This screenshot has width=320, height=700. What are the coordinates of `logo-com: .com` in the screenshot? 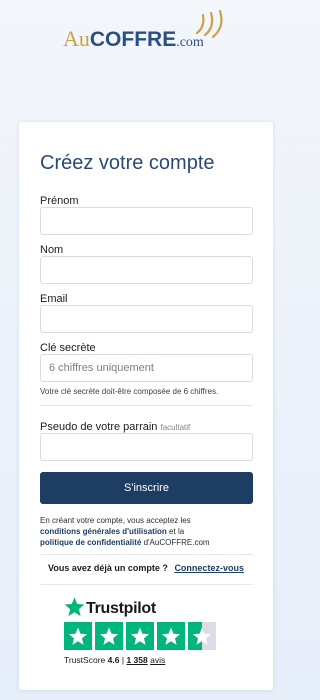 It's located at (190, 42).